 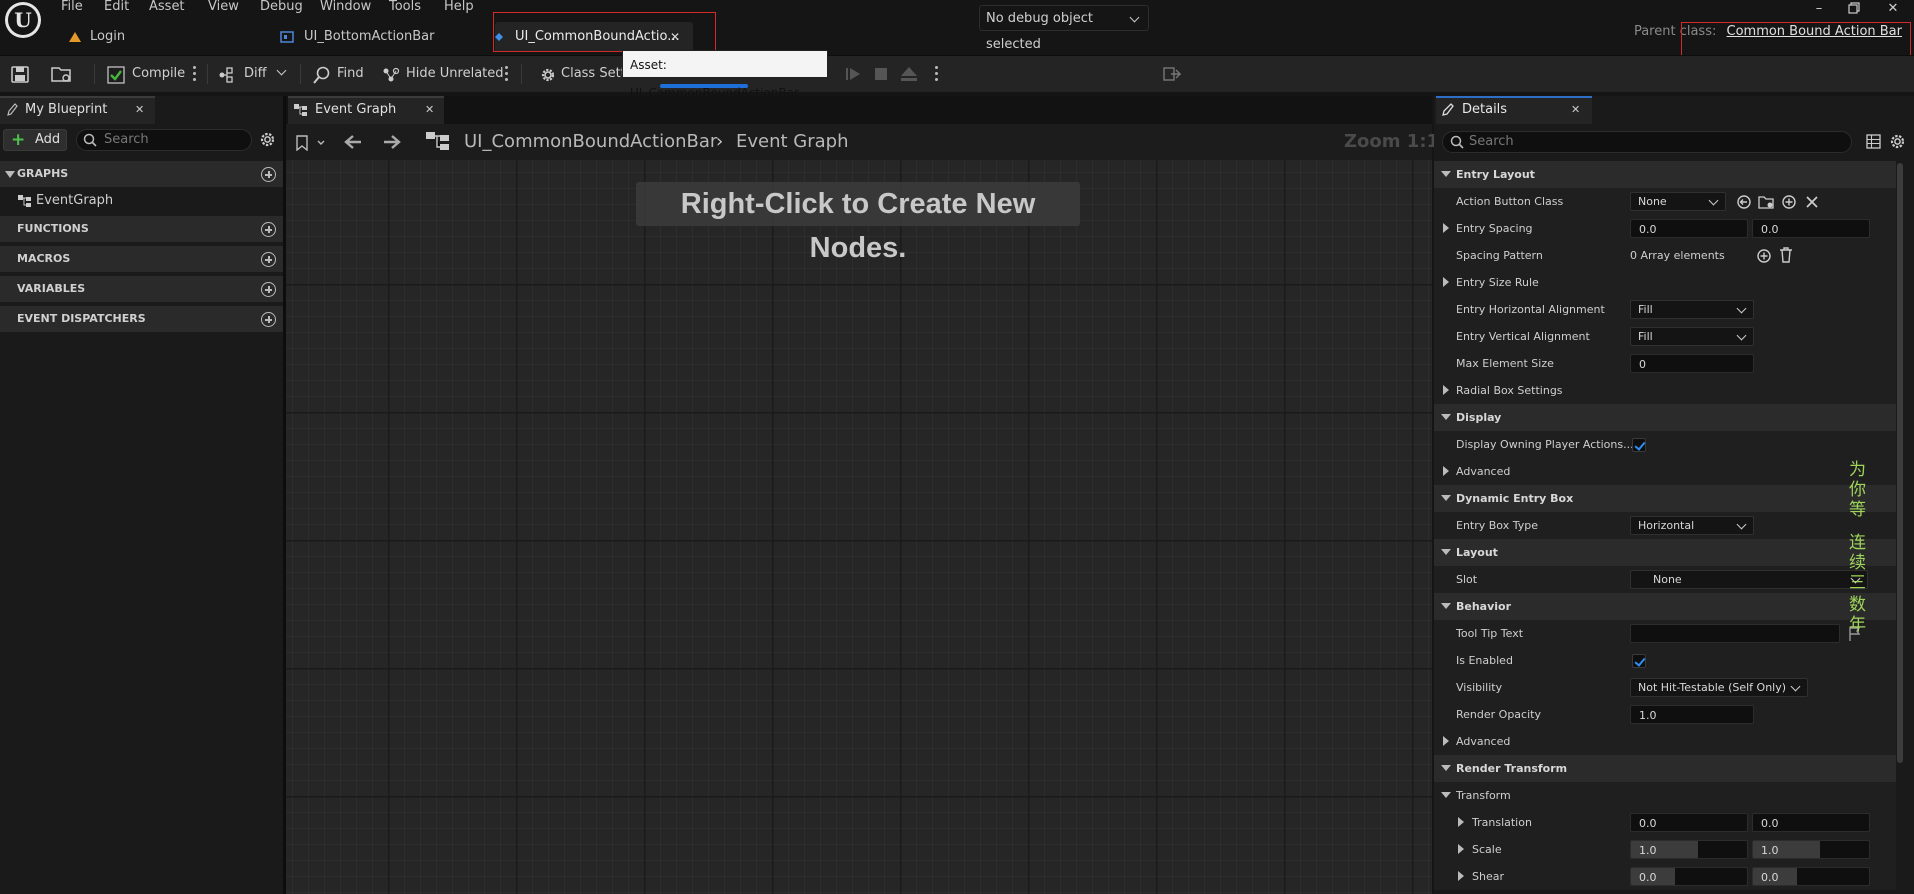 What do you see at coordinates (937, 74) in the screenshot?
I see `play-options-icon` at bounding box center [937, 74].